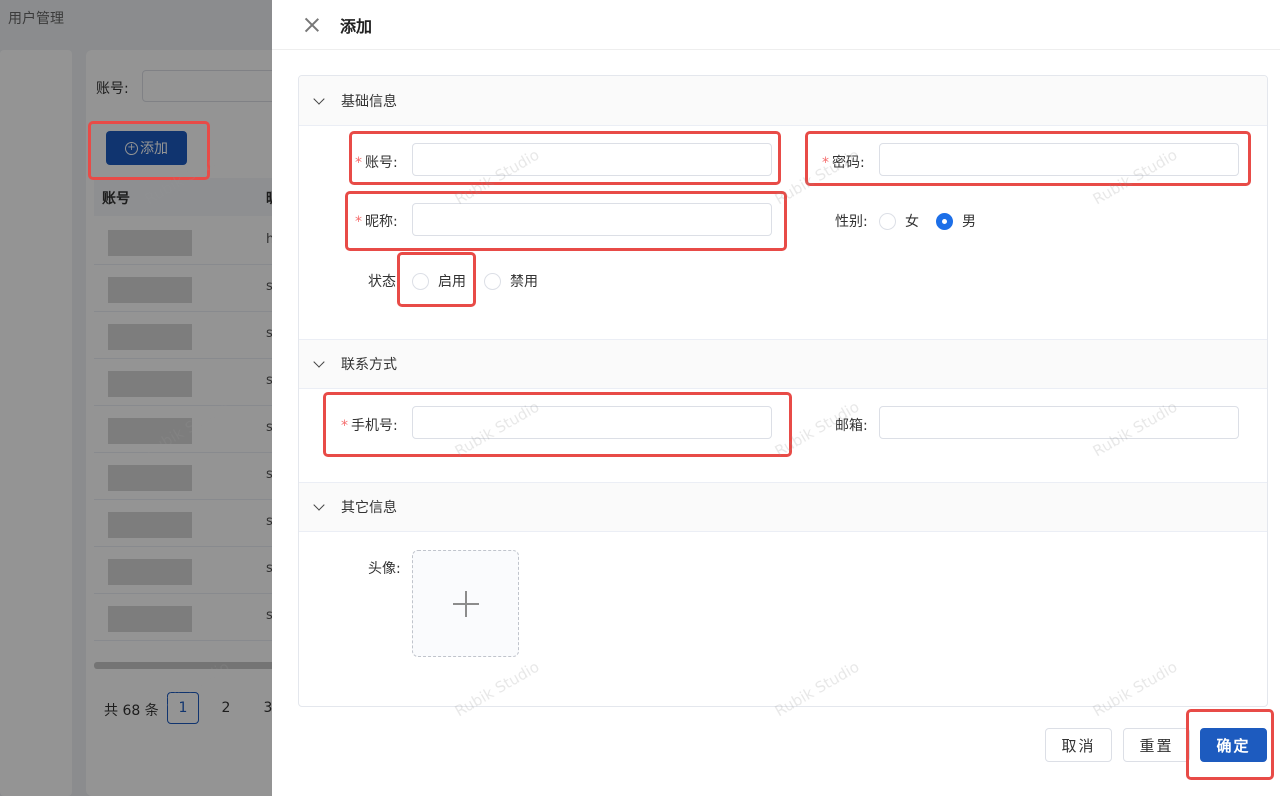 The height and width of the screenshot is (796, 1280). I want to click on status-radio-disabled: 禁用, so click(511, 281).